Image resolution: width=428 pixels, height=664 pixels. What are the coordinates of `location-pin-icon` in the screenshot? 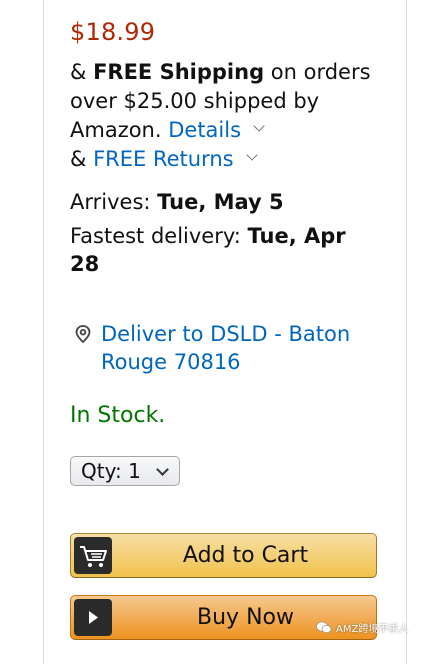 It's located at (83, 334).